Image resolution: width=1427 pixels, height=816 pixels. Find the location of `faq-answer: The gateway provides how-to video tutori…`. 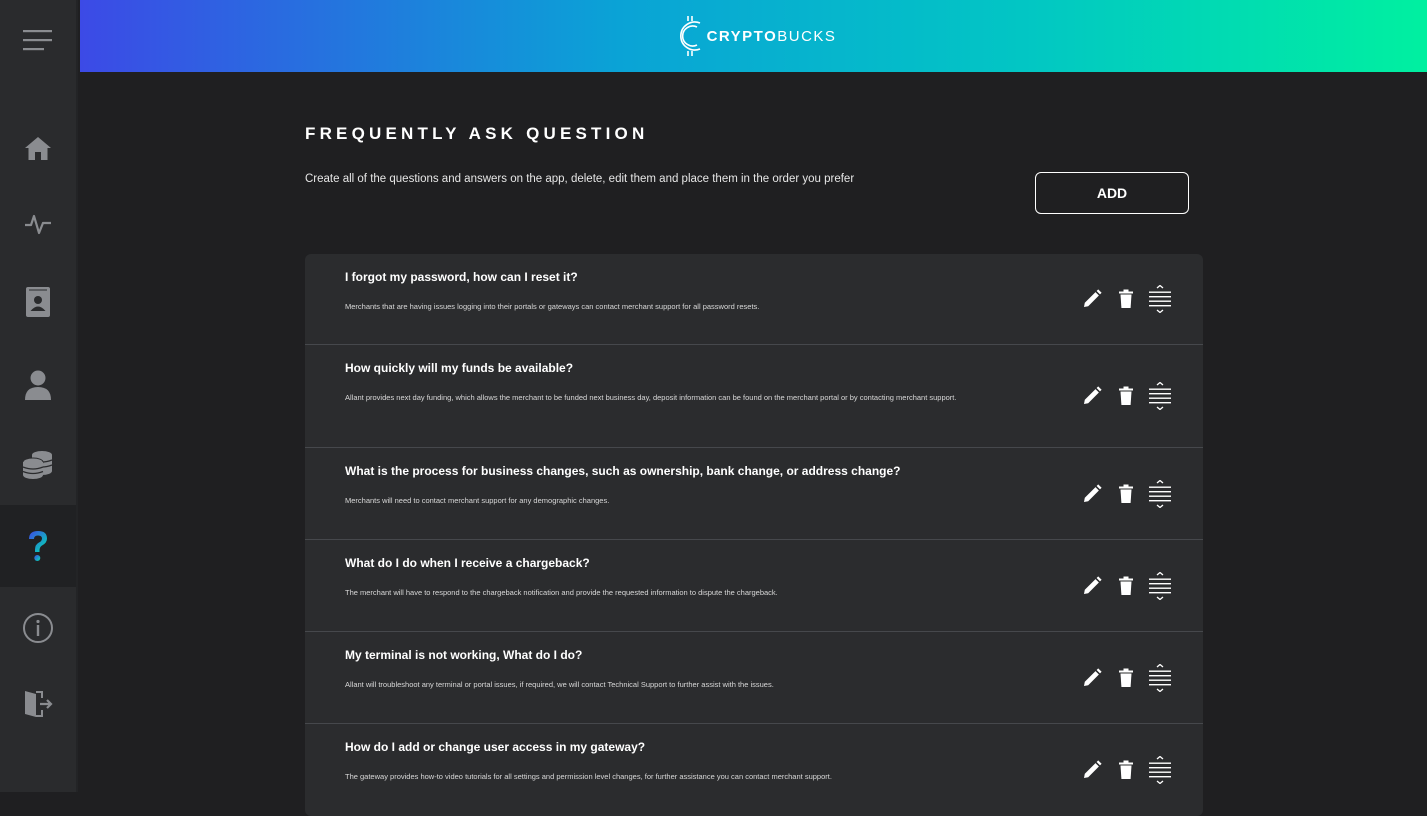

faq-answer: The gateway provides how-to video tutori… is located at coordinates (588, 776).